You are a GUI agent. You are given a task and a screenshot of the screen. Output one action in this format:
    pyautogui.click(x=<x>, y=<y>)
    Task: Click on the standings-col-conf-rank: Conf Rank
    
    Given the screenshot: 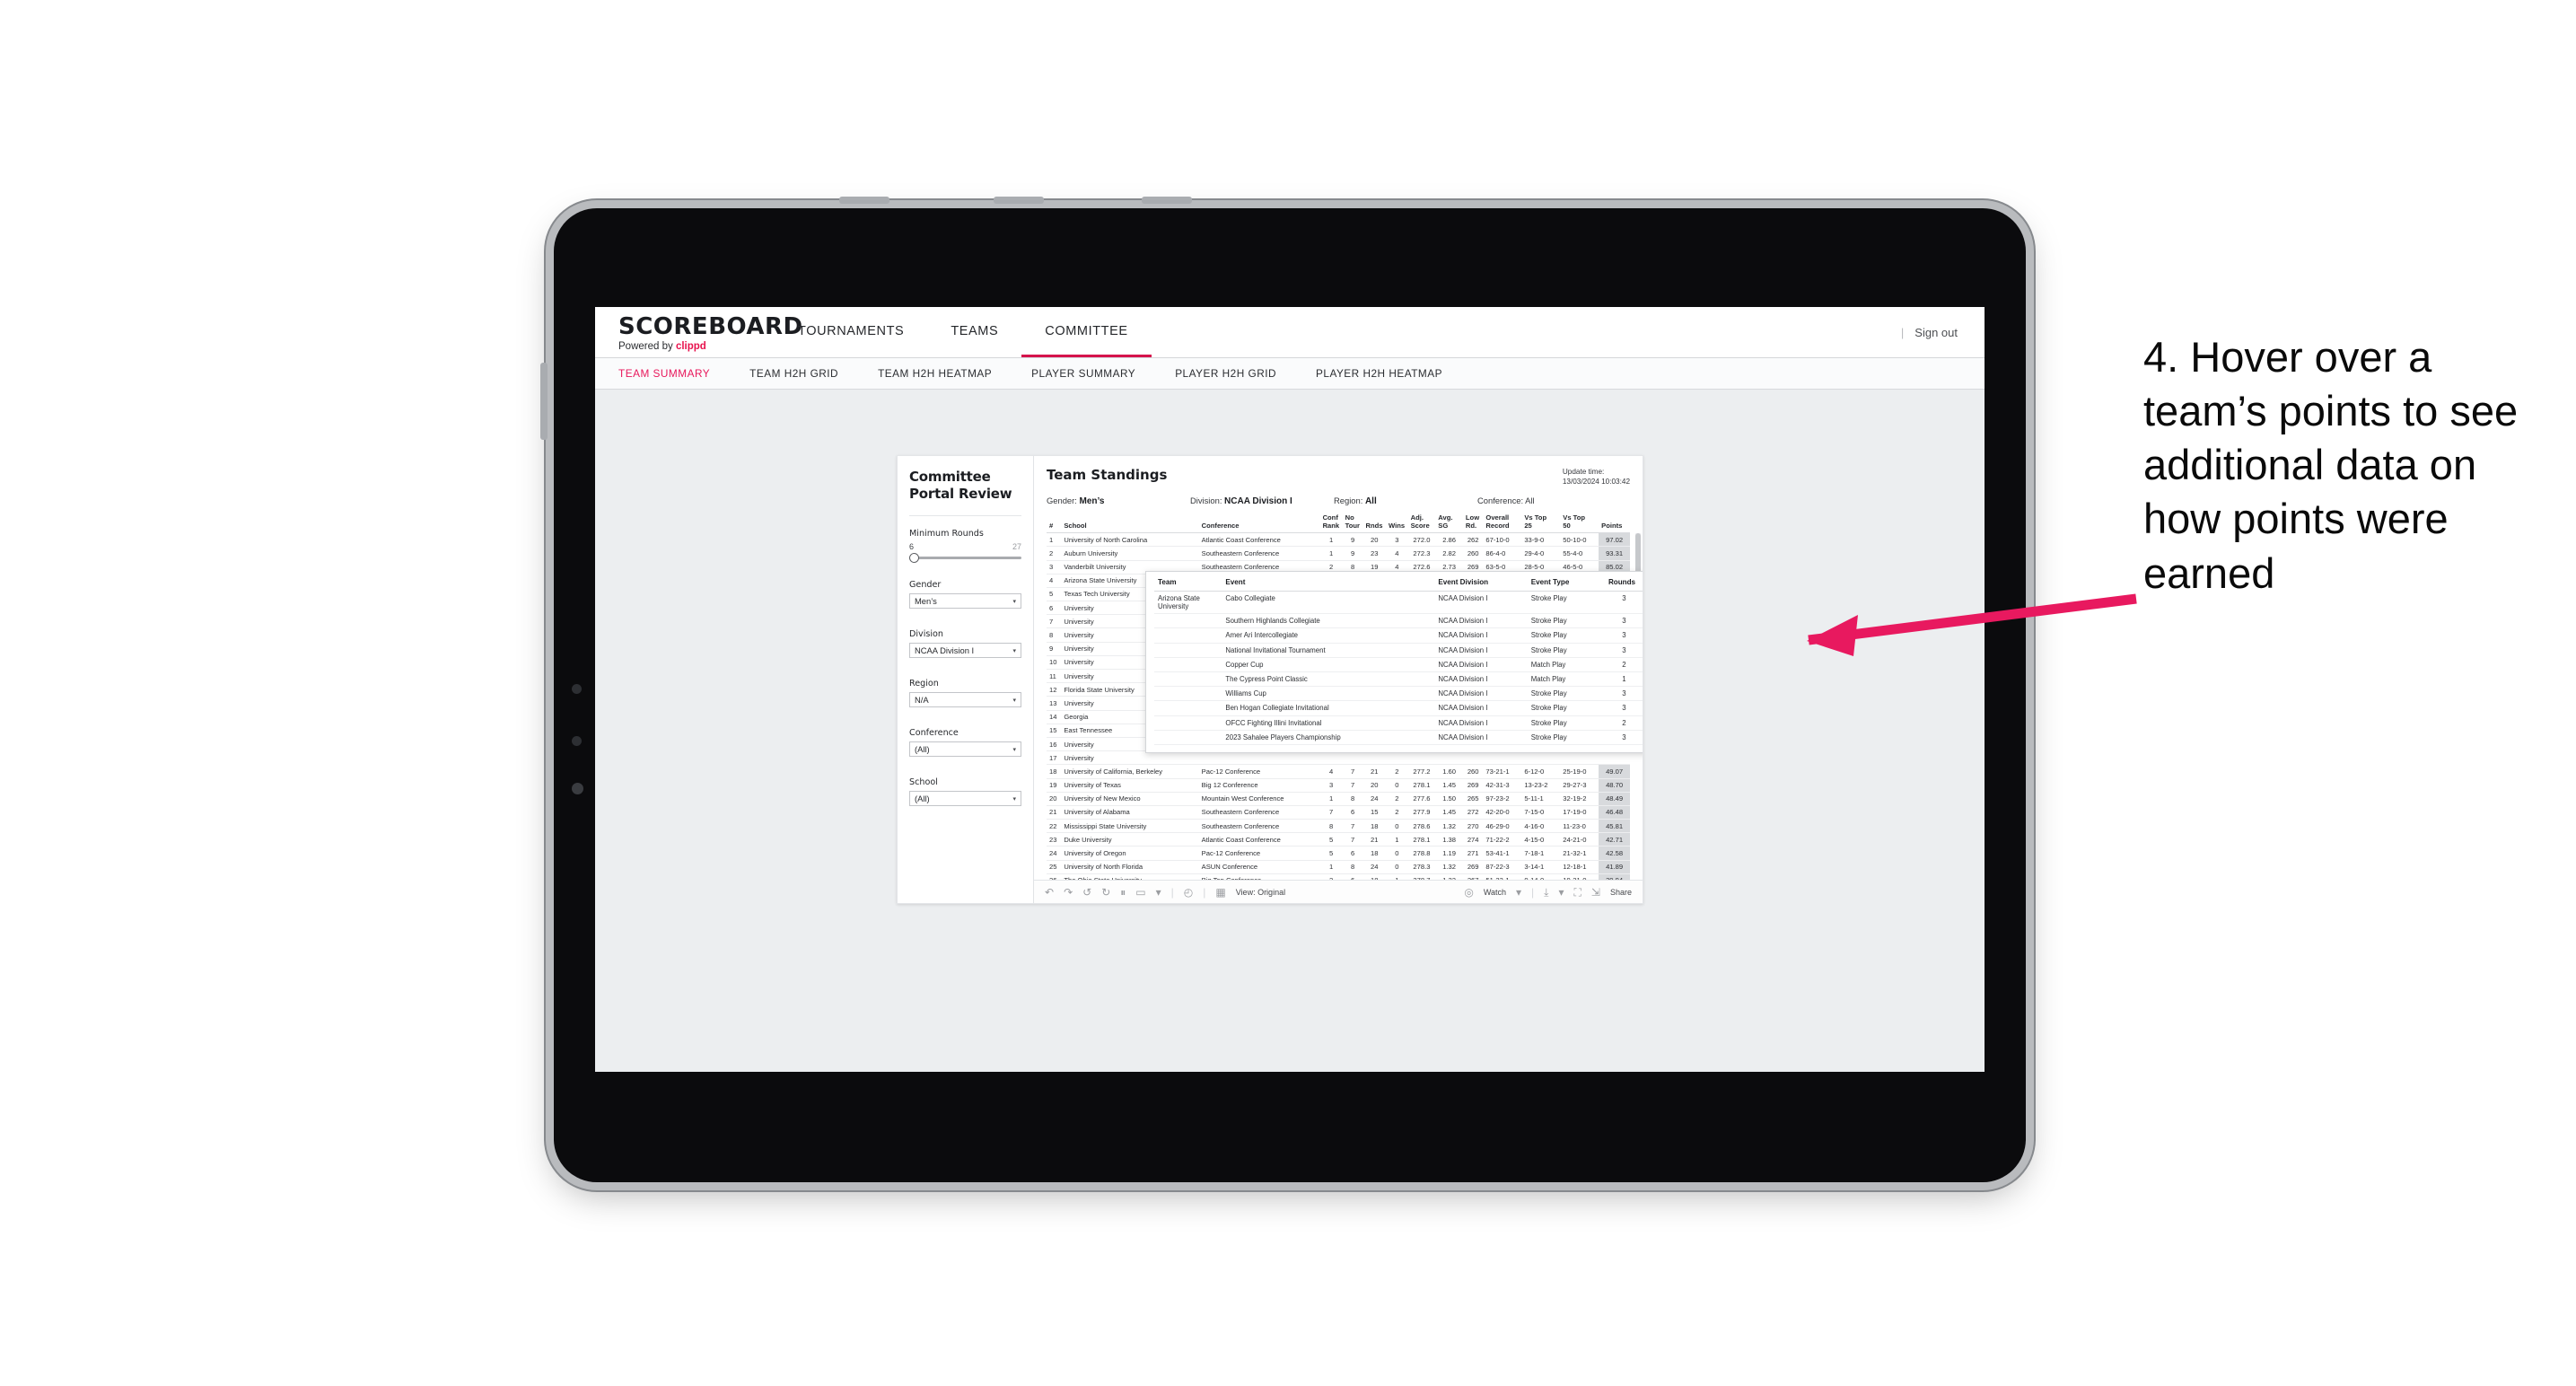 What is the action you would take?
    pyautogui.click(x=1331, y=523)
    